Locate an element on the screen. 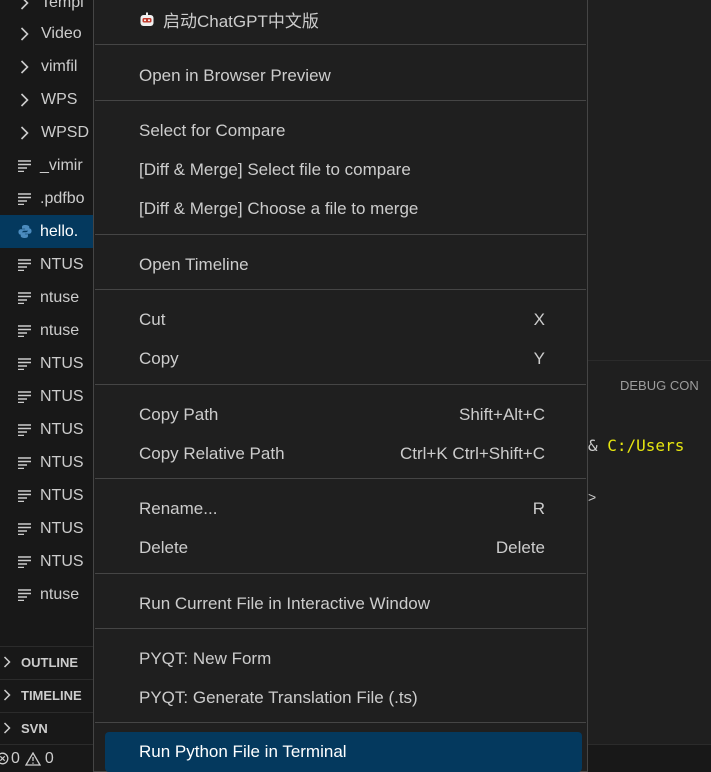 This screenshot has width=711, height=772. tree-folder-videos: Video is located at coordinates (46, 33).